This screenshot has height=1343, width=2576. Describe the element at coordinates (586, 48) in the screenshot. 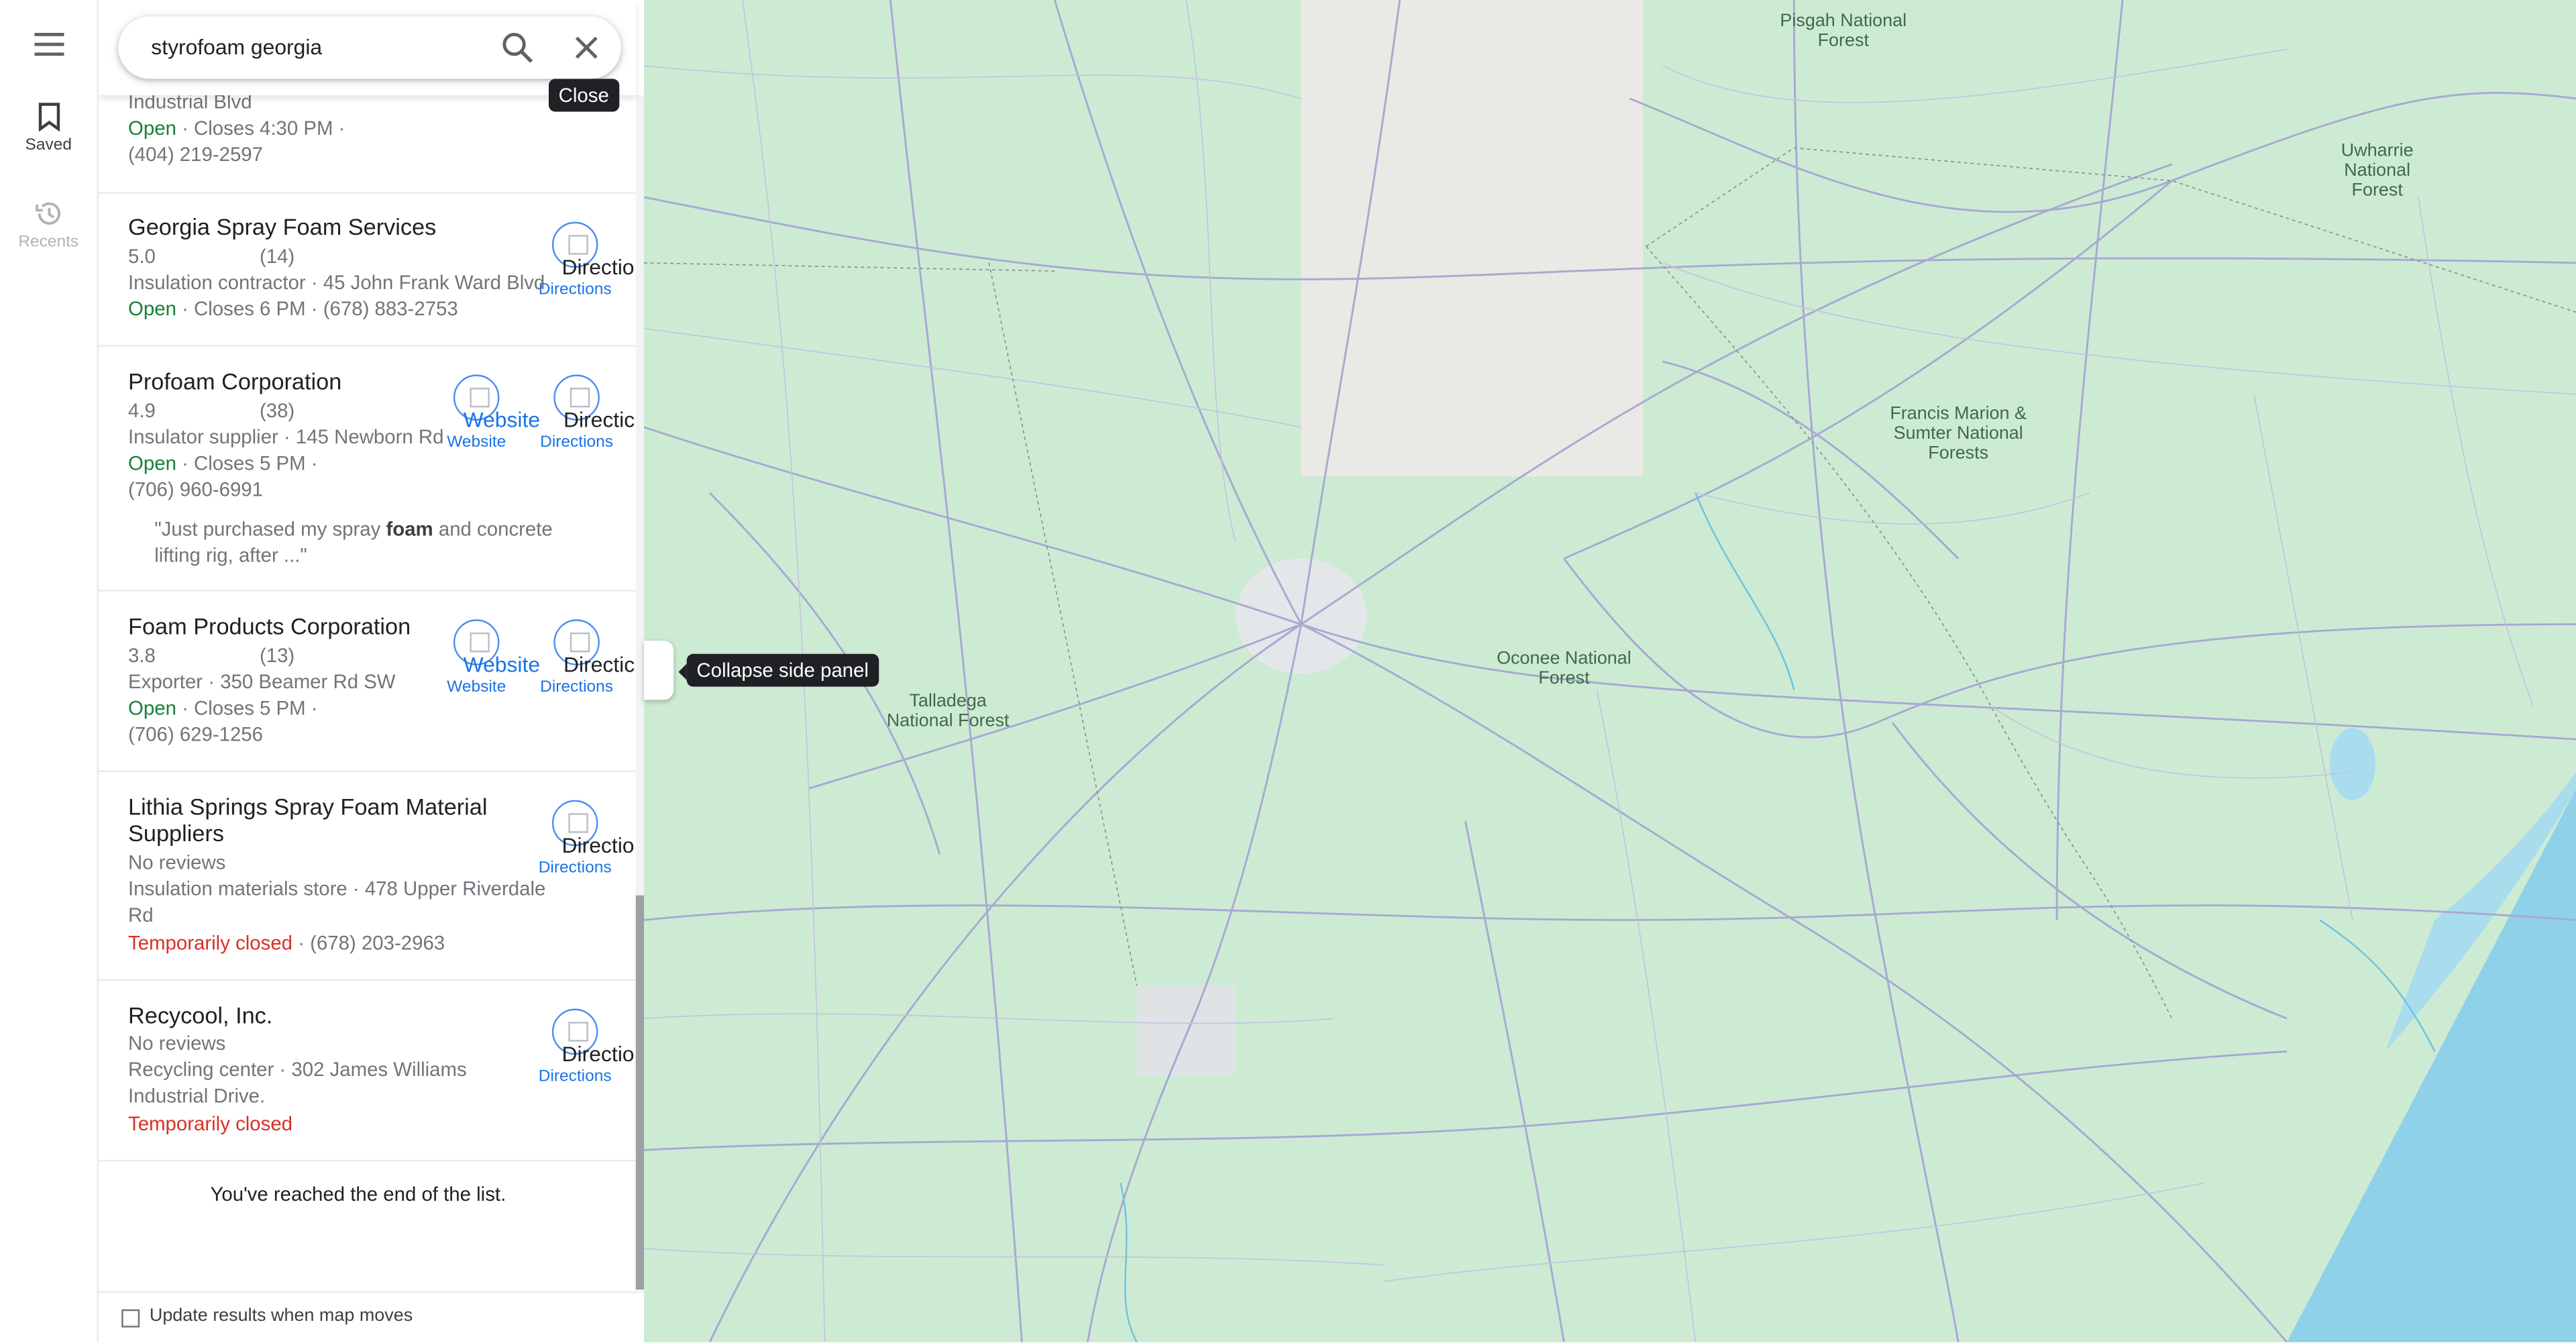

I see `close-icon` at that location.